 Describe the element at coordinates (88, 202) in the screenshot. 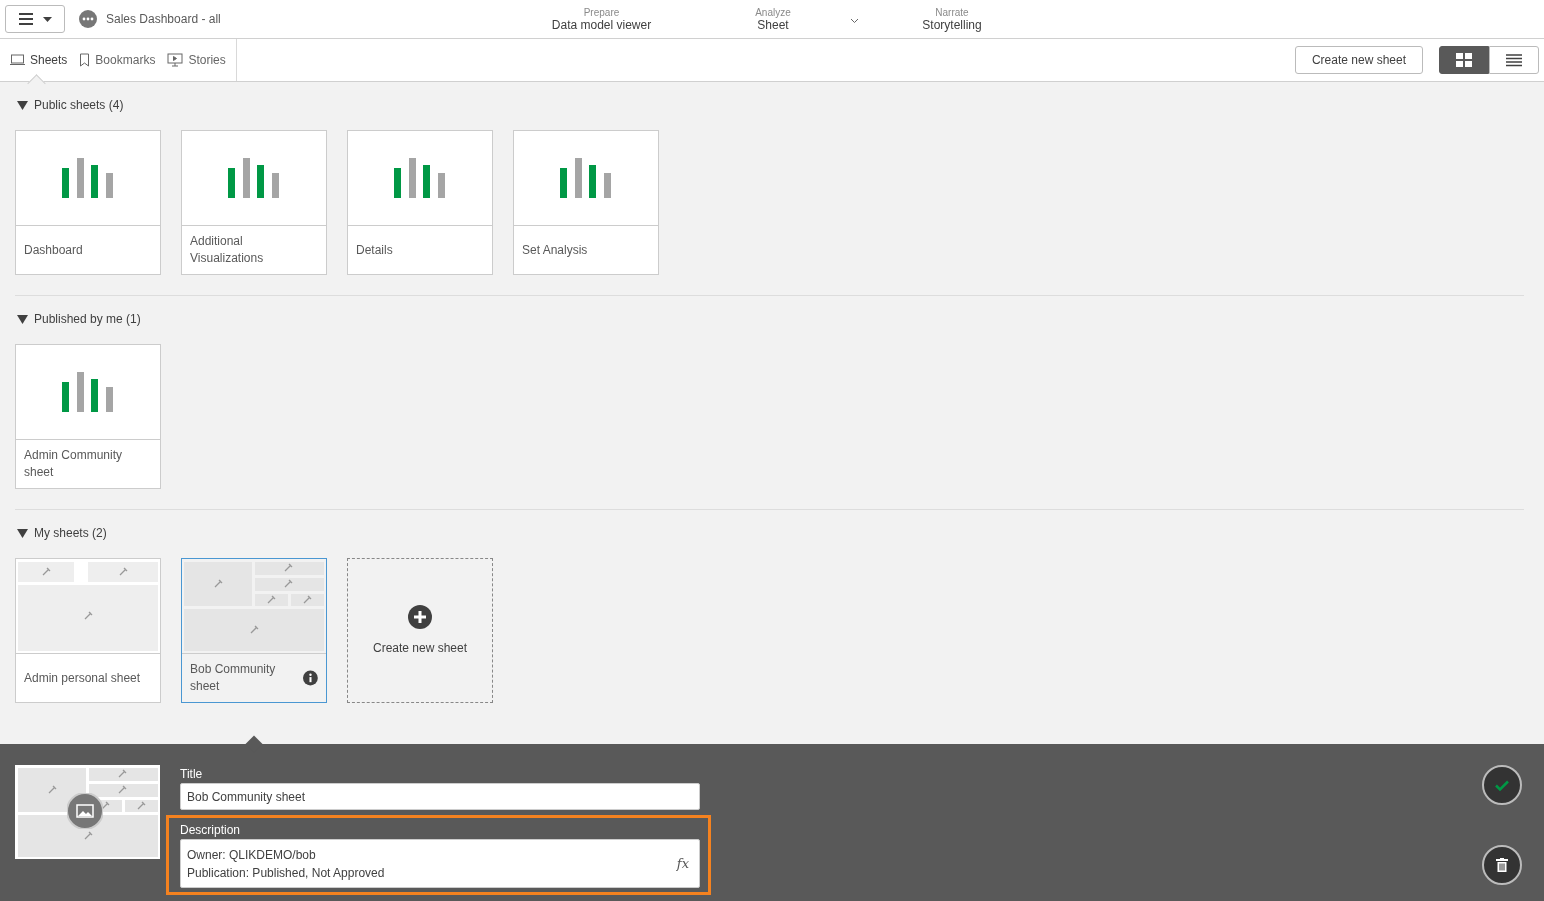

I see `sheet-card: Dashboard` at that location.